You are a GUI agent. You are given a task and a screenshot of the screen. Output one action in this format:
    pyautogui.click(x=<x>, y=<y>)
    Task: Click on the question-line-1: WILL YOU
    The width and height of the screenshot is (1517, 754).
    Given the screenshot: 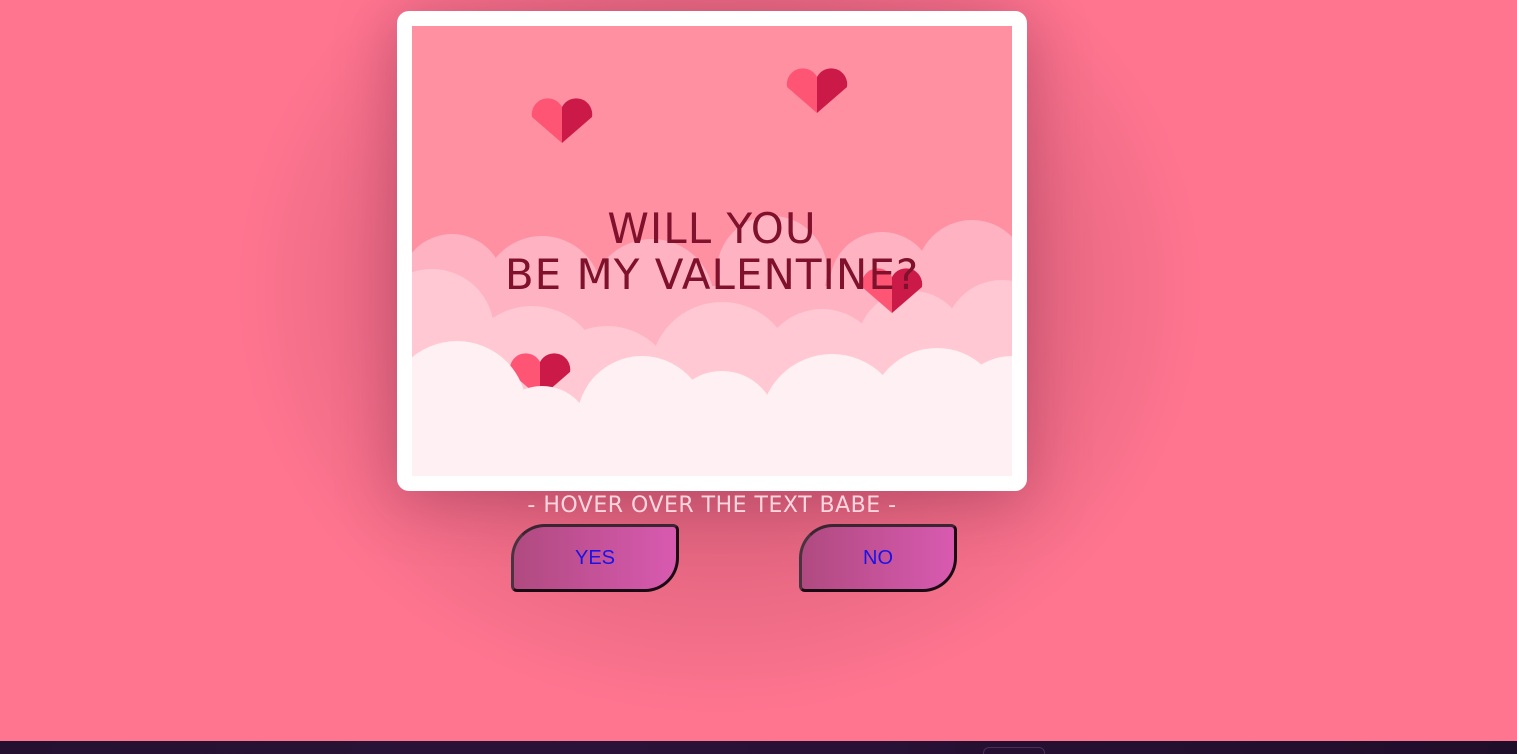 What is the action you would take?
    pyautogui.click(x=712, y=228)
    